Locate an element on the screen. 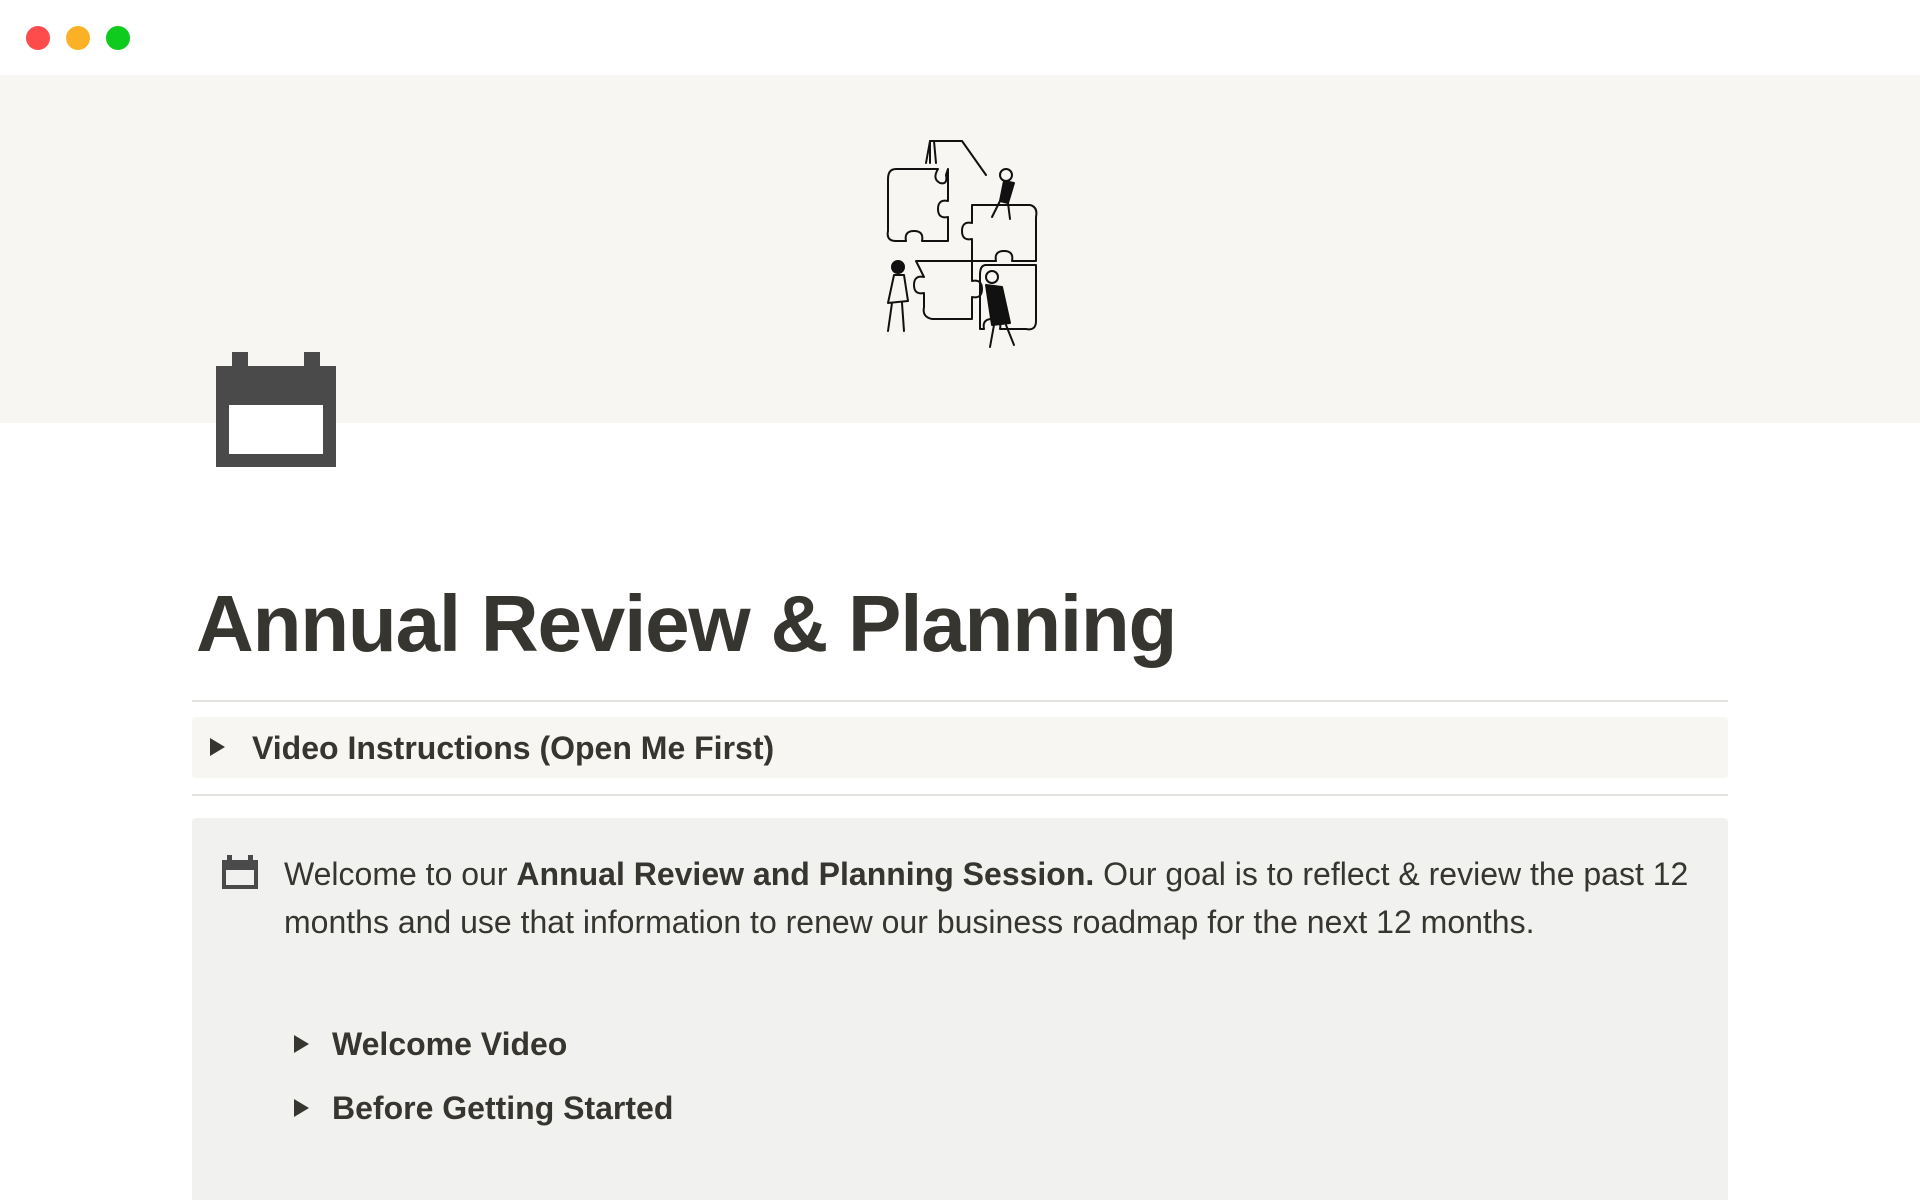 The image size is (1920, 1200). callout-bold-text: Annual Review and Planning Session. is located at coordinates (805, 874).